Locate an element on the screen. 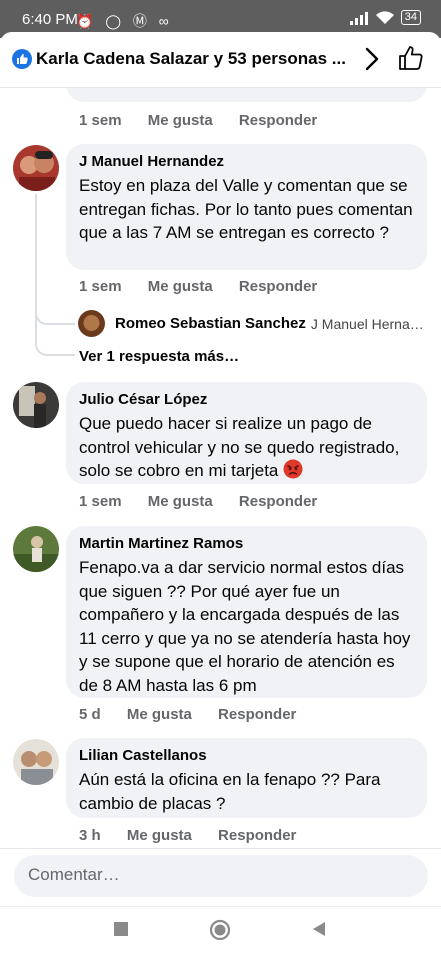 This screenshot has height=956, width=441. reply-author: Romeo Sebastian Sanchez is located at coordinates (210, 323).